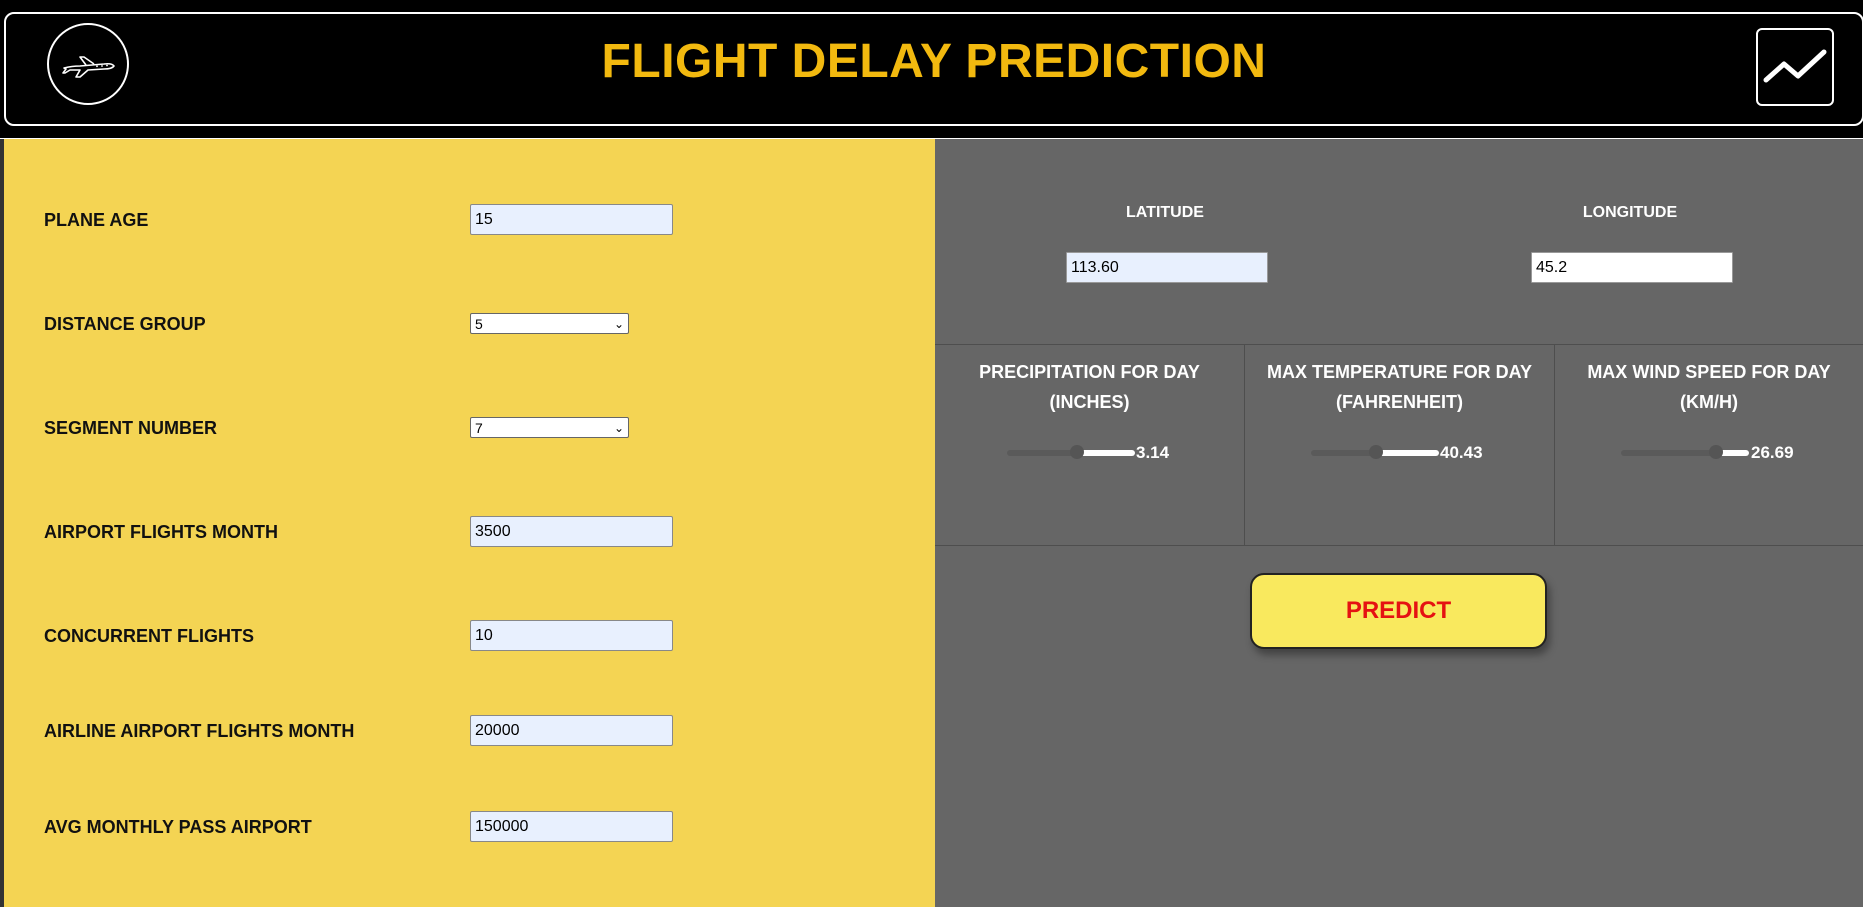 The height and width of the screenshot is (907, 1863). I want to click on precipitation-title-line2: (INCHES), so click(1089, 402).